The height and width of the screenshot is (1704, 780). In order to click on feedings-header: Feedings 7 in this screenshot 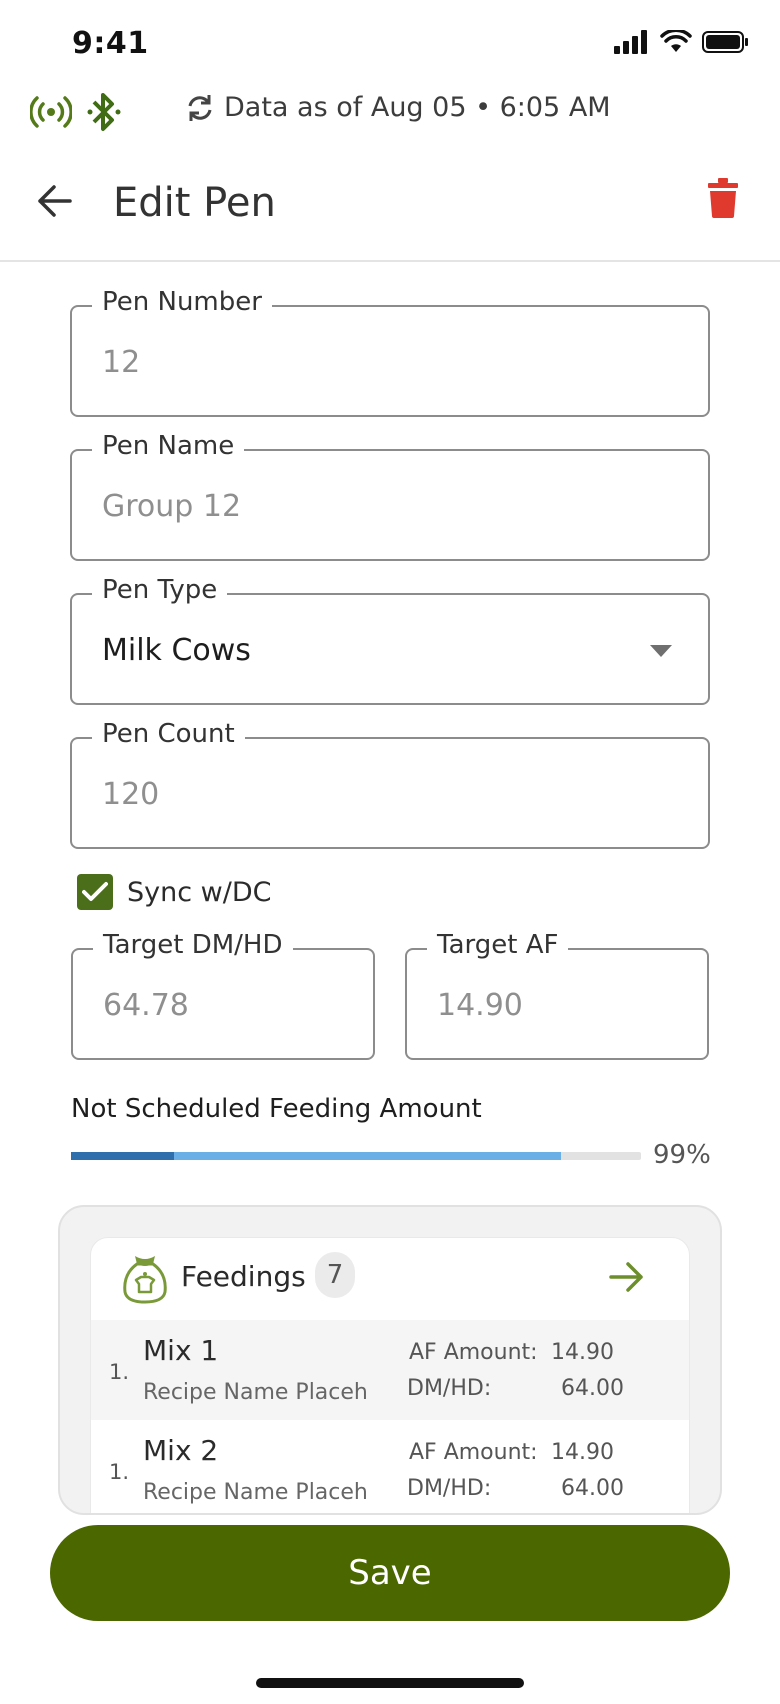, I will do `click(390, 1279)`.